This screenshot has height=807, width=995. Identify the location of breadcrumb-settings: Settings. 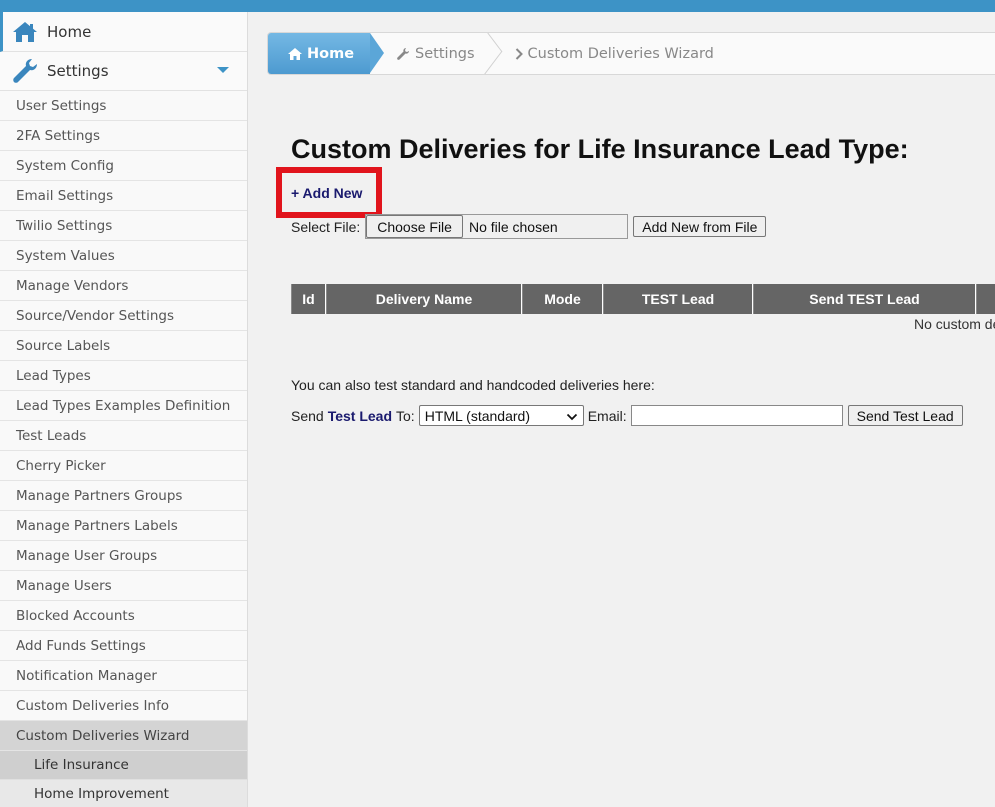
(429, 53).